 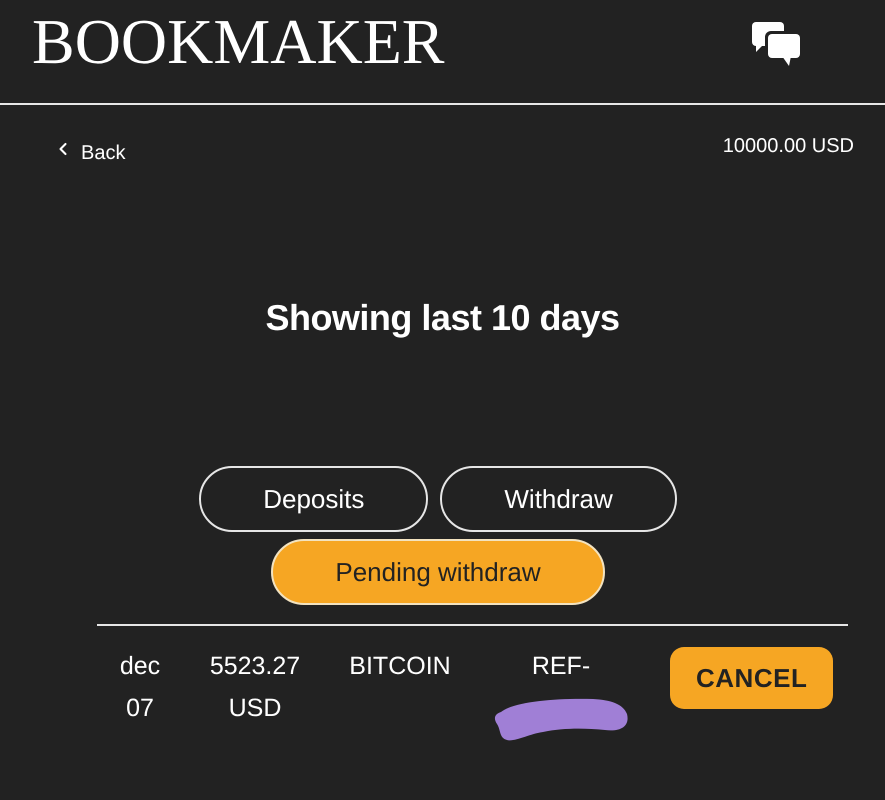 I want to click on table-cell-text: REF-, so click(x=561, y=666).